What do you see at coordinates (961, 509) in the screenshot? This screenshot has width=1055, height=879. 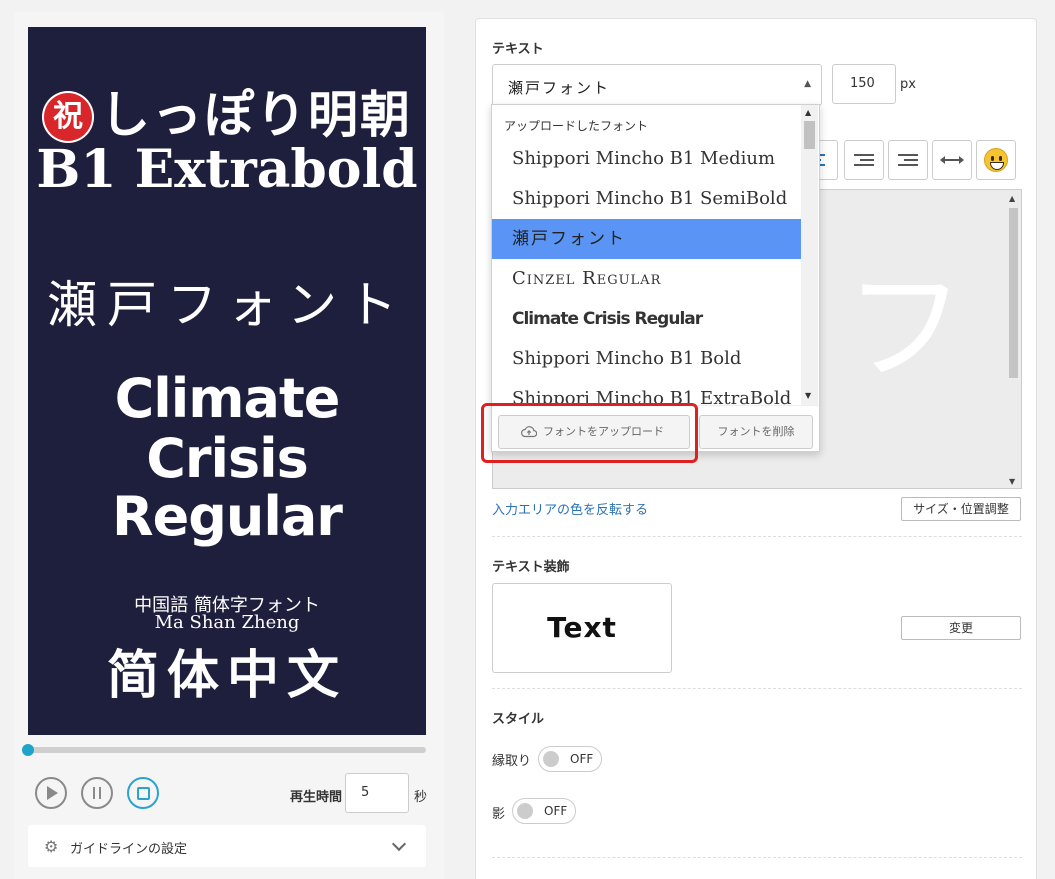 I see `size-position-button: サイズ・位置調整` at bounding box center [961, 509].